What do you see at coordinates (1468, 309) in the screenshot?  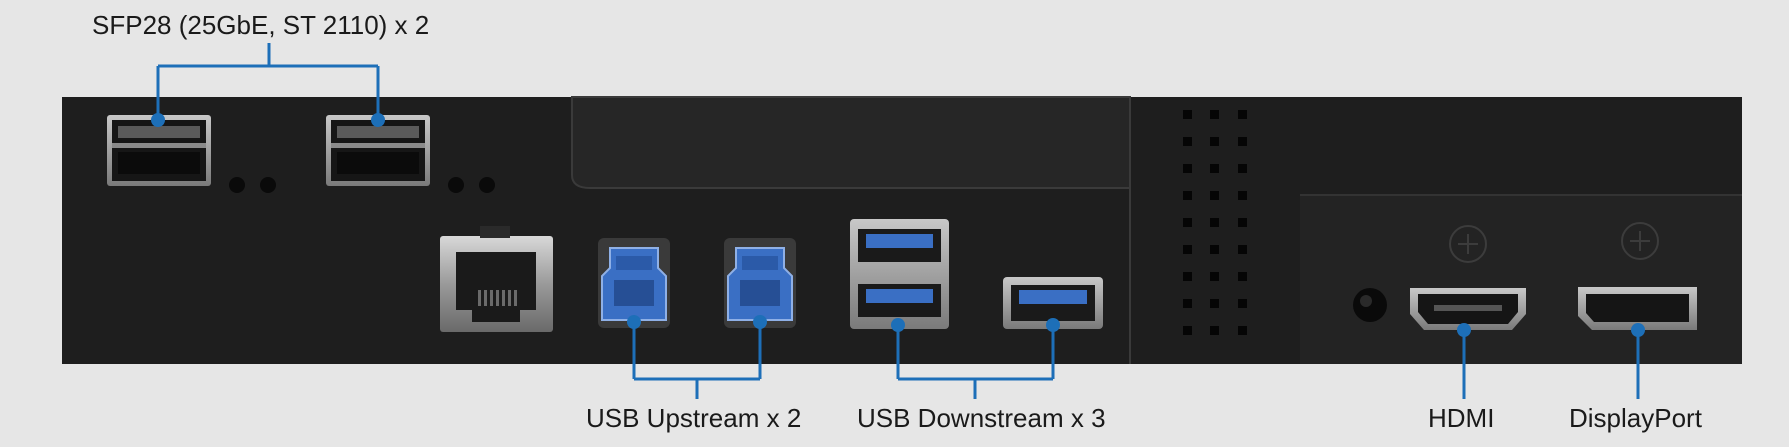 I see `hdmi-port` at bounding box center [1468, 309].